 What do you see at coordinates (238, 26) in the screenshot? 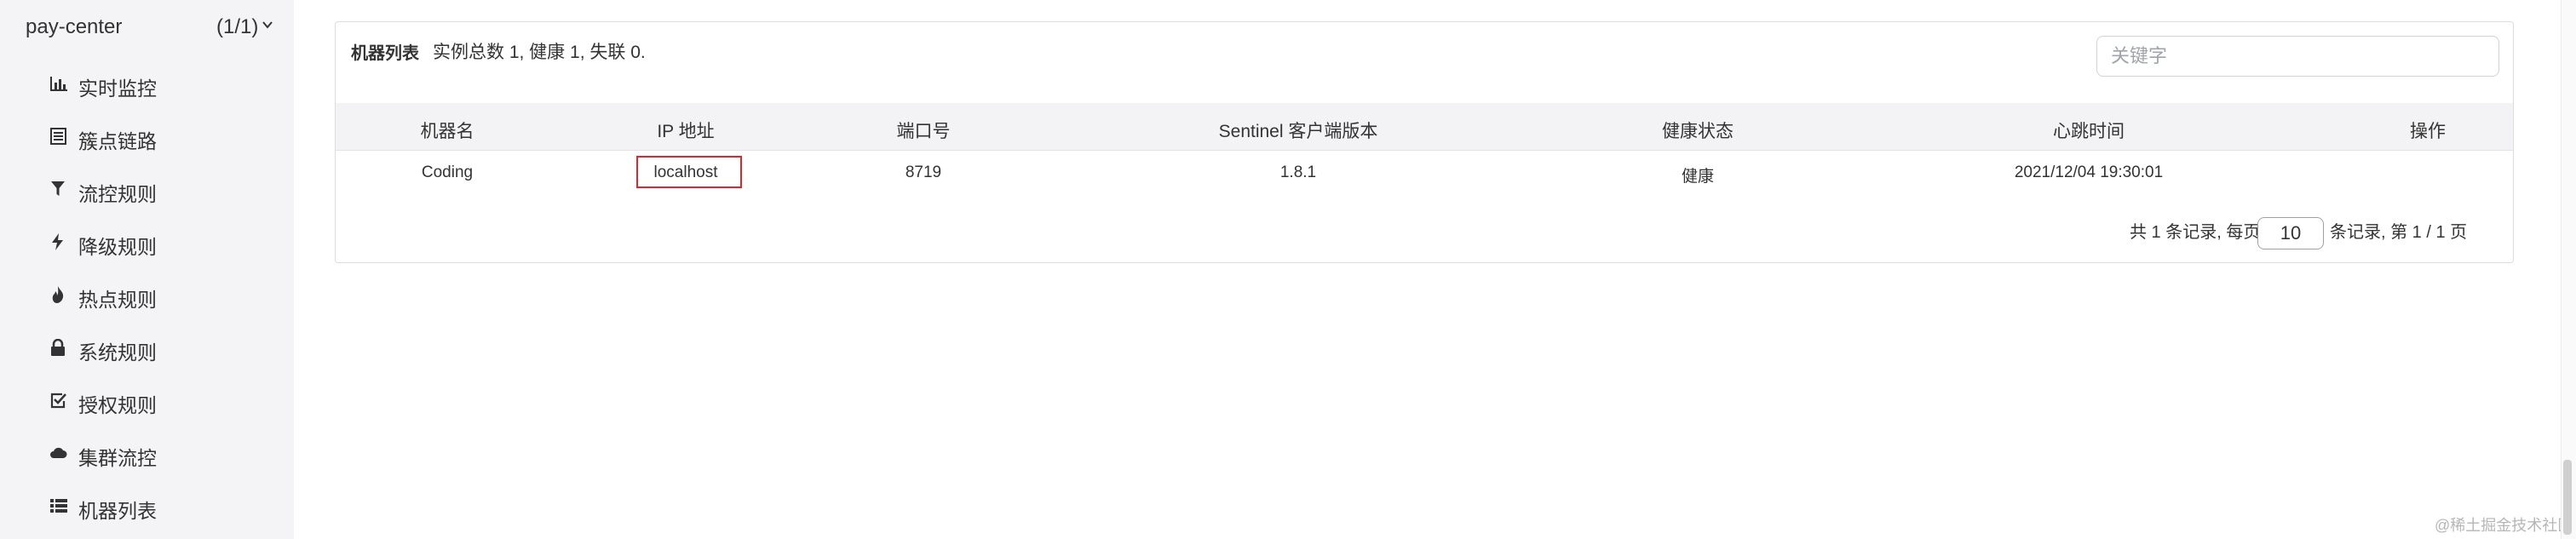
I see `app-instance-count: (1/1)` at bounding box center [238, 26].